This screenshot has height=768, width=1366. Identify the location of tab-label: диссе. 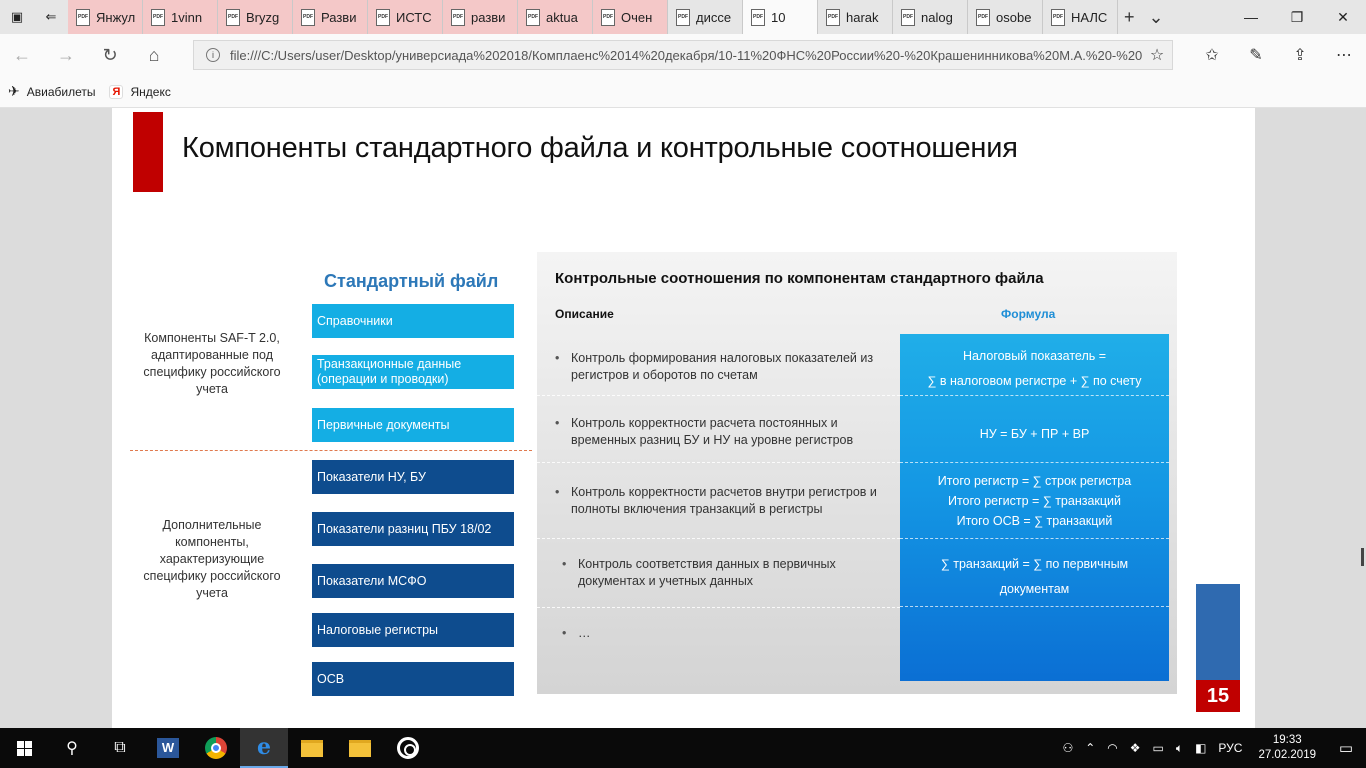
(714, 17).